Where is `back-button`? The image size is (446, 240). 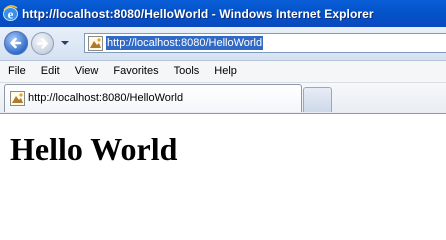
back-button is located at coordinates (16, 43).